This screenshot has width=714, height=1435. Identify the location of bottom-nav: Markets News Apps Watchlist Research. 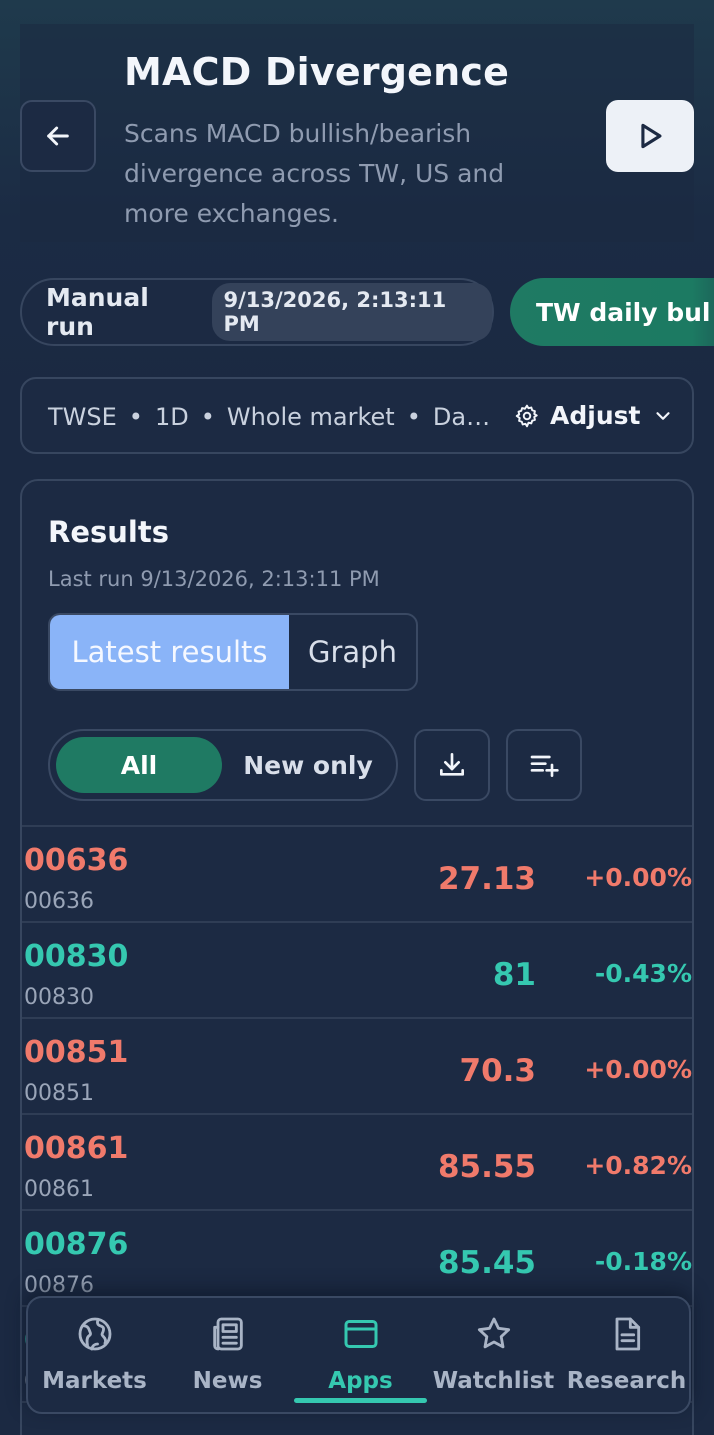
(358, 1355).